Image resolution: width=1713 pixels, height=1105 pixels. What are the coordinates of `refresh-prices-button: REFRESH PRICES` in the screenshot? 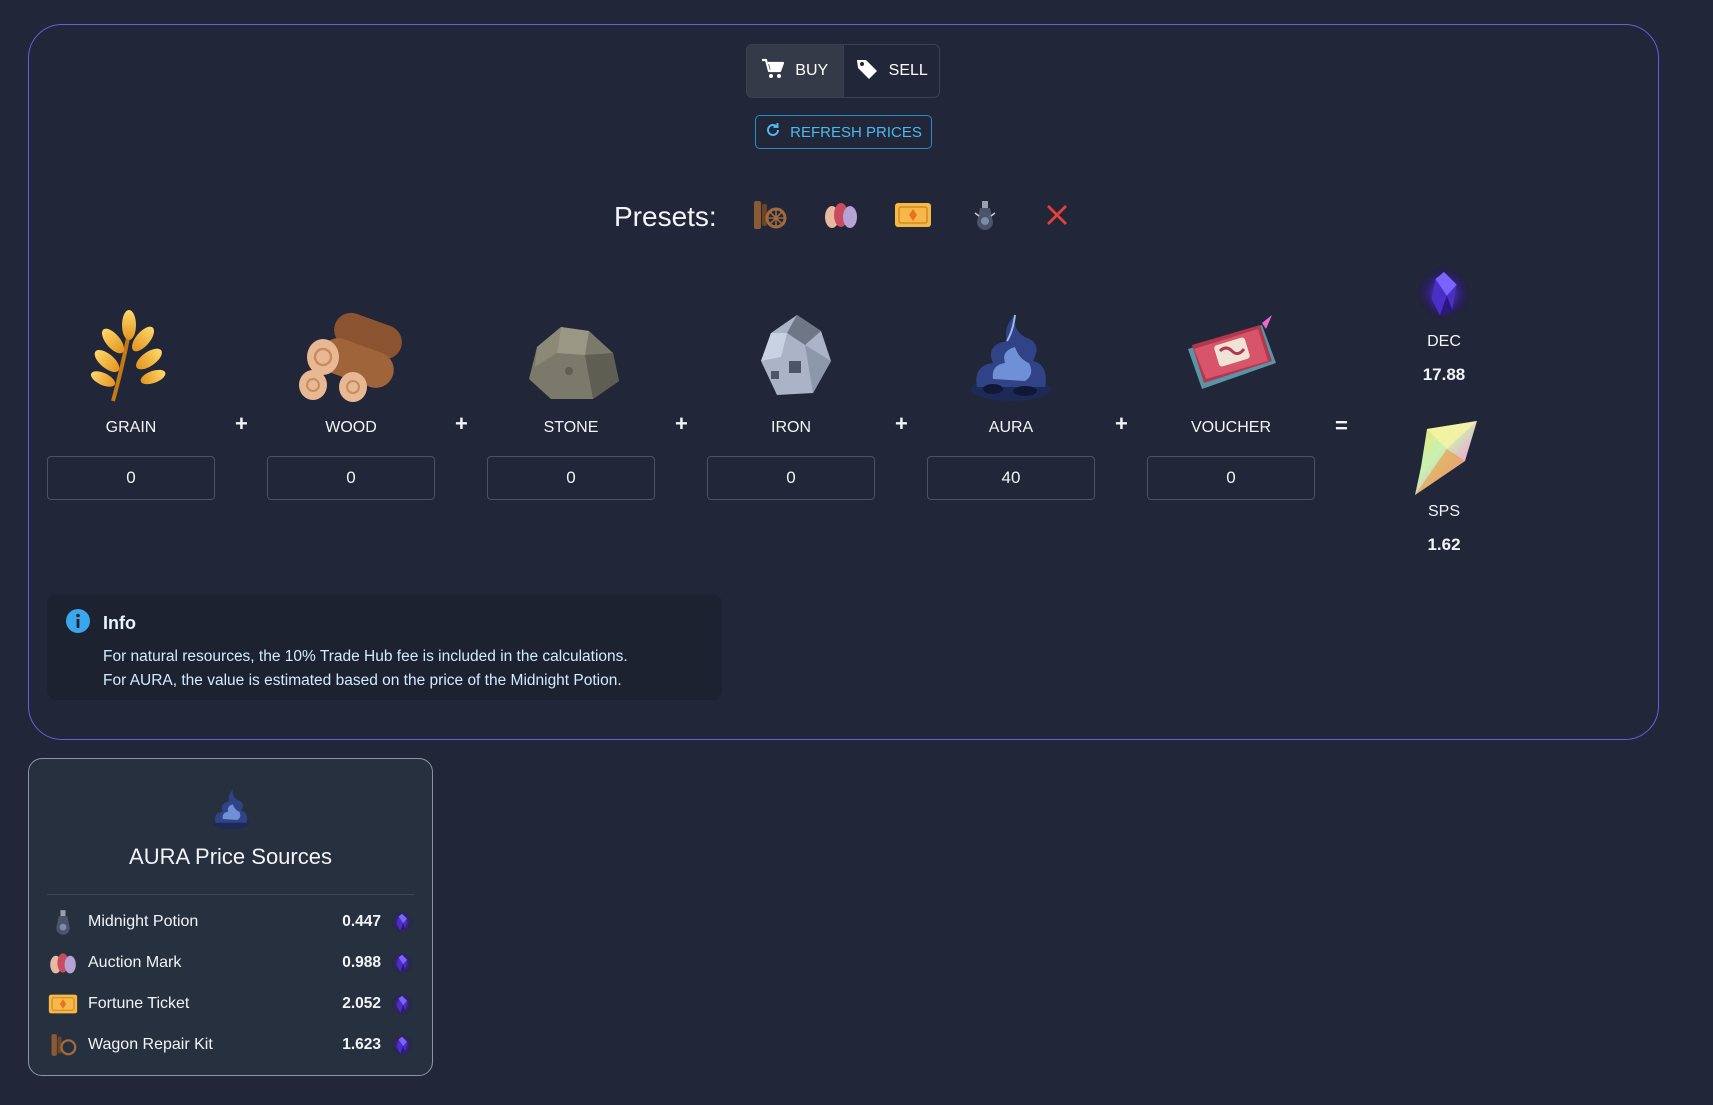 It's located at (843, 132).